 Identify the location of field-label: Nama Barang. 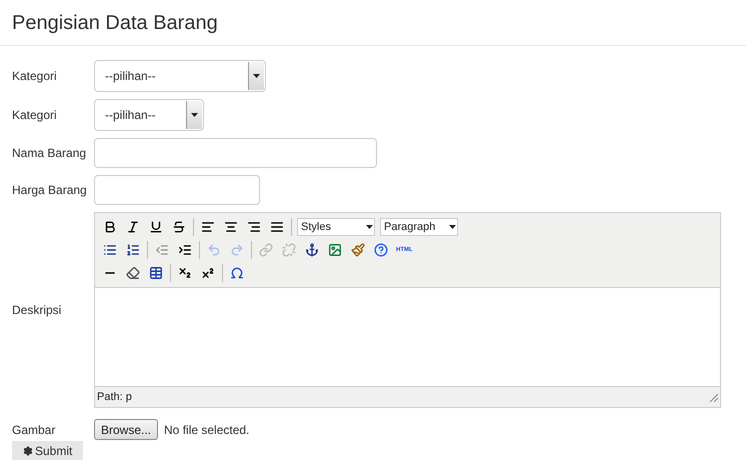
(50, 153).